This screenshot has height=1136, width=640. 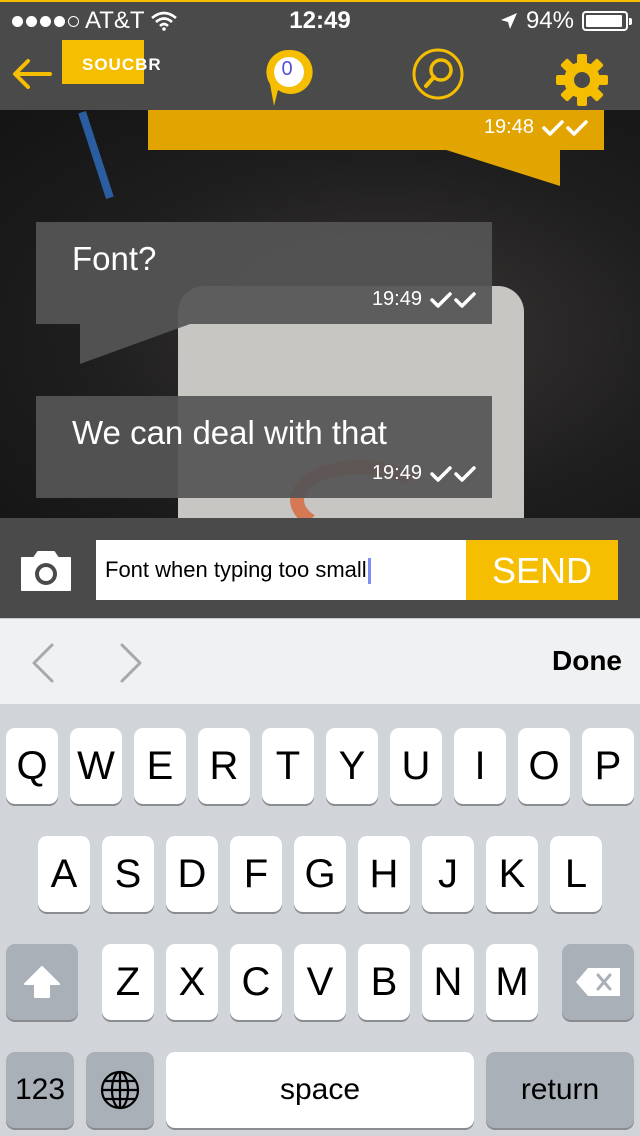 I want to click on key-h: H, so click(x=384, y=874).